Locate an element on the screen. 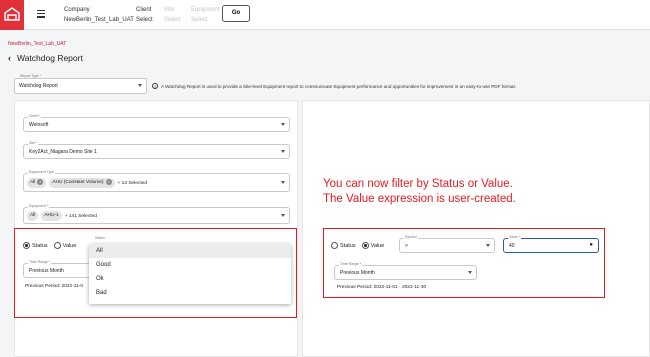 The height and width of the screenshot is (357, 650). site-field: Site * Key2Act_Niagara Demo Site 1 is located at coordinates (156, 150).